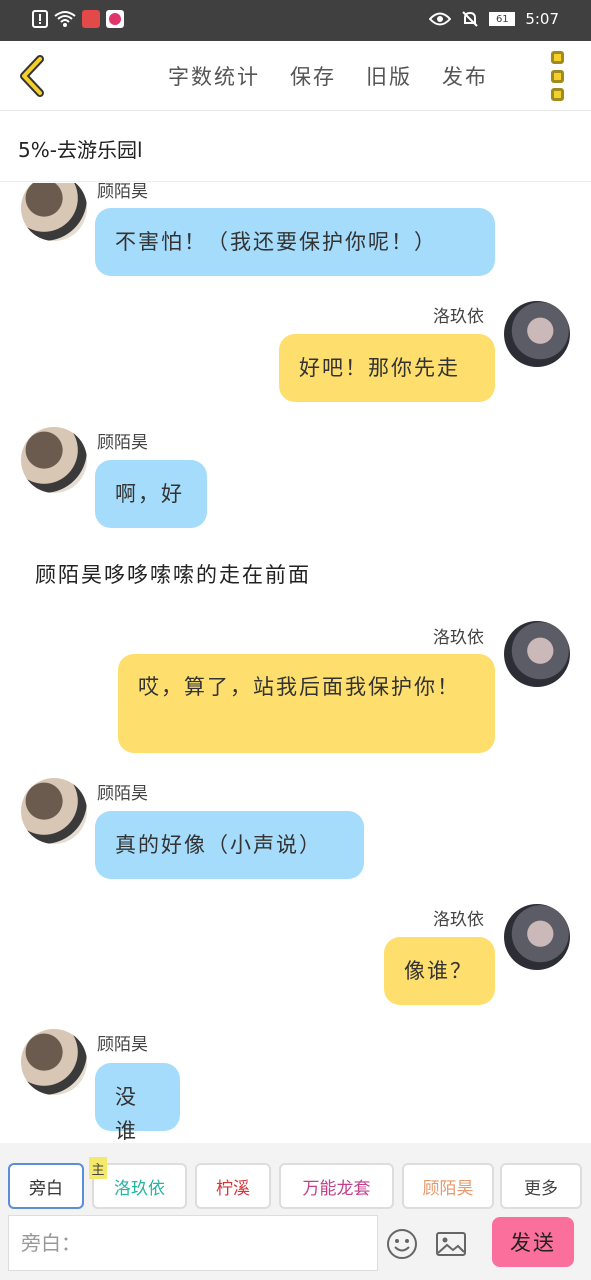 The width and height of the screenshot is (591, 1280). What do you see at coordinates (229, 845) in the screenshot?
I see `message-bubble: 真的好像（小声说）` at bounding box center [229, 845].